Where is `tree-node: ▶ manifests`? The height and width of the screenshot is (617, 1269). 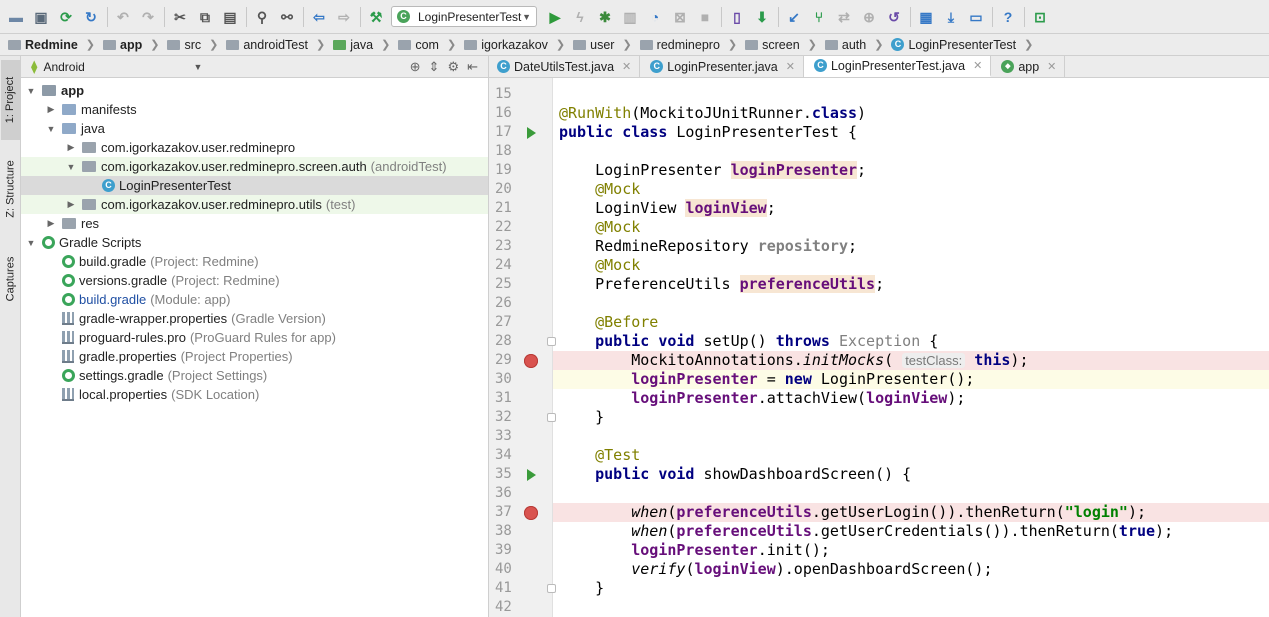
tree-node: ▶ manifests is located at coordinates (254, 109).